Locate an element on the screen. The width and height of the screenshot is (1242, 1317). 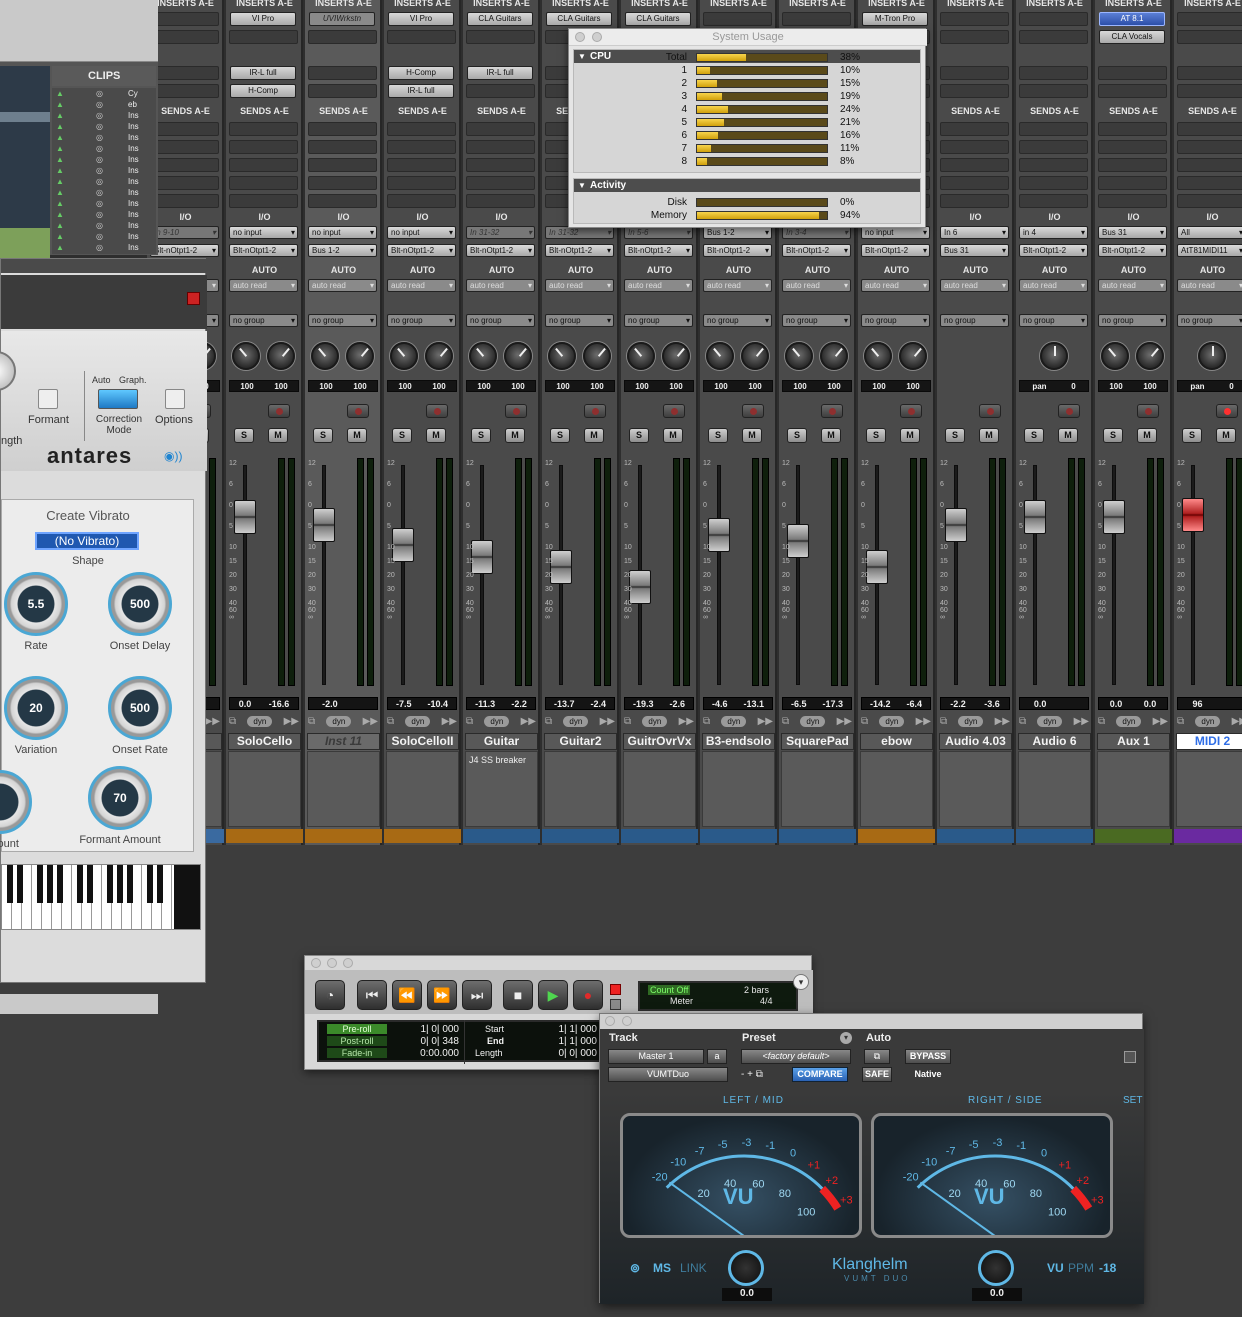
peak-display: -11.3 -2.2 is located at coordinates (501, 703).